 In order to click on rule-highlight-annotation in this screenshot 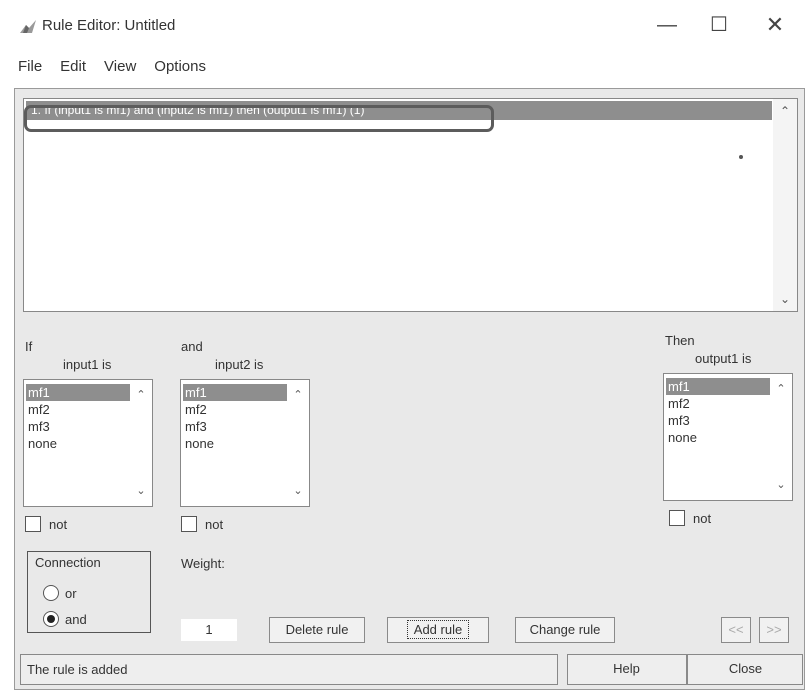, I will do `click(259, 118)`.